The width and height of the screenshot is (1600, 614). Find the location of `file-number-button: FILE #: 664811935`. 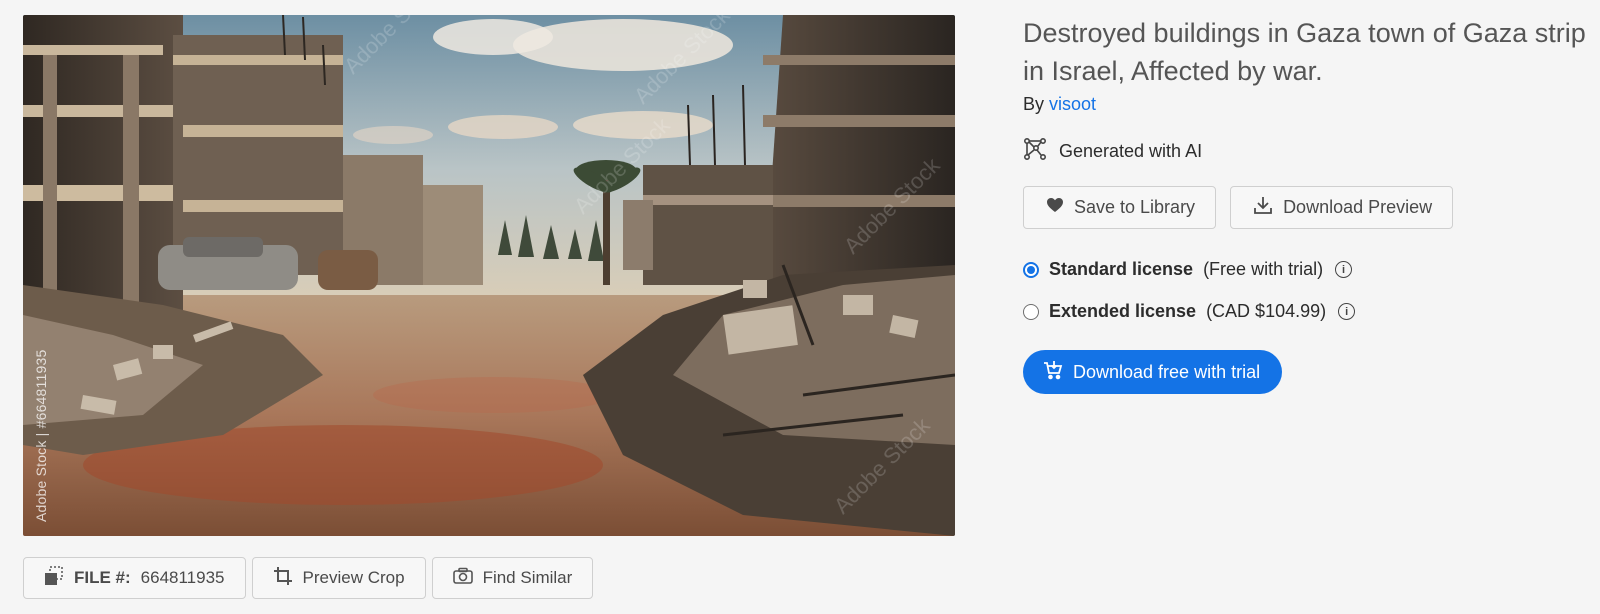

file-number-button: FILE #: 664811935 is located at coordinates (134, 578).